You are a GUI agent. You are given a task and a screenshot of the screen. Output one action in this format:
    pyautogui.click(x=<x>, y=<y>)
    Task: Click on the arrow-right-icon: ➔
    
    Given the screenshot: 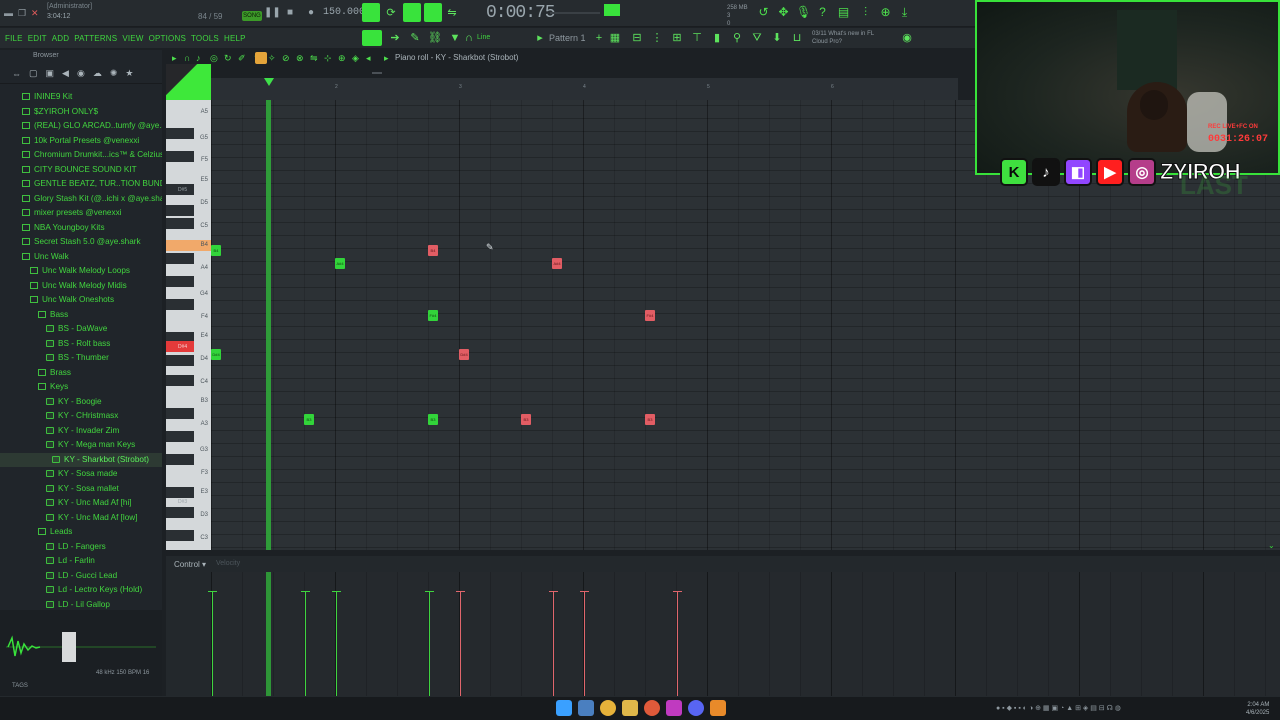 What is the action you would take?
    pyautogui.click(x=395, y=38)
    